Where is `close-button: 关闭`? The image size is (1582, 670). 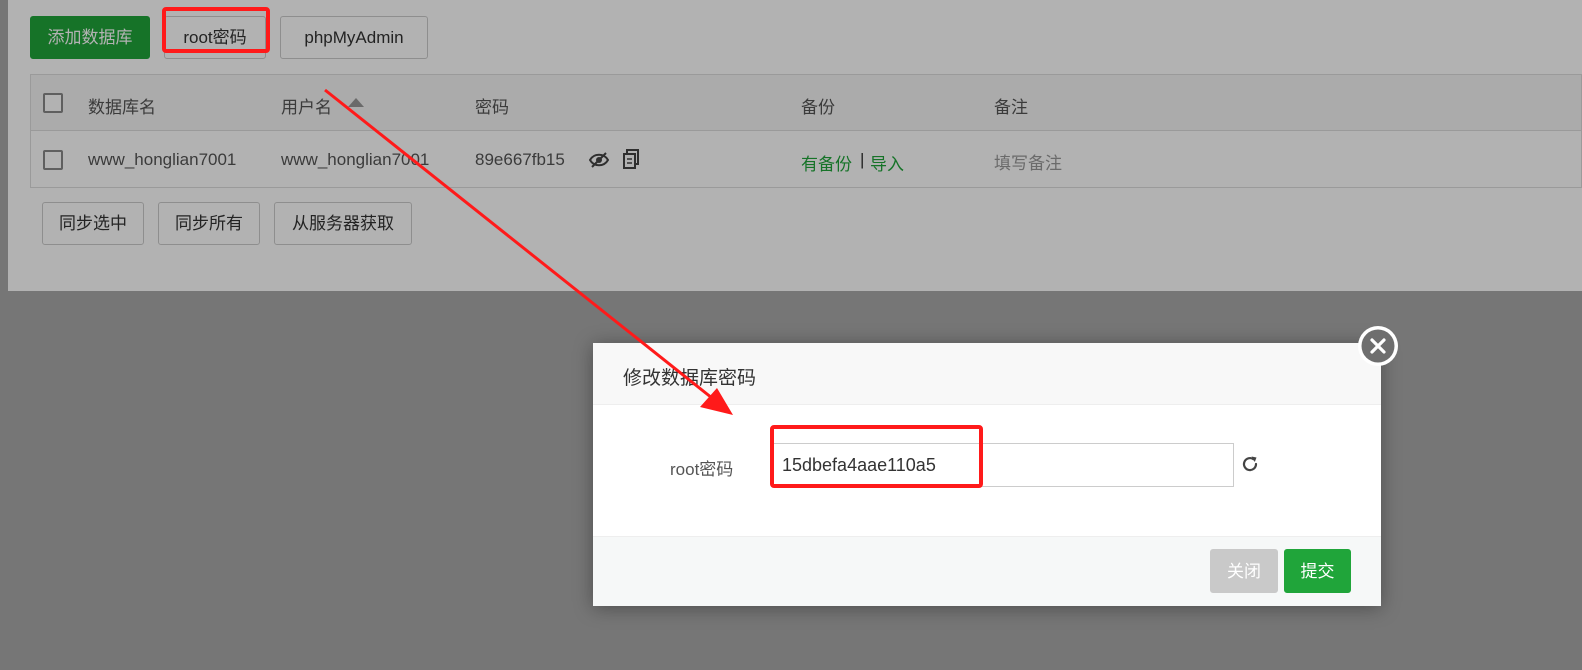
close-button: 关闭 is located at coordinates (1244, 571).